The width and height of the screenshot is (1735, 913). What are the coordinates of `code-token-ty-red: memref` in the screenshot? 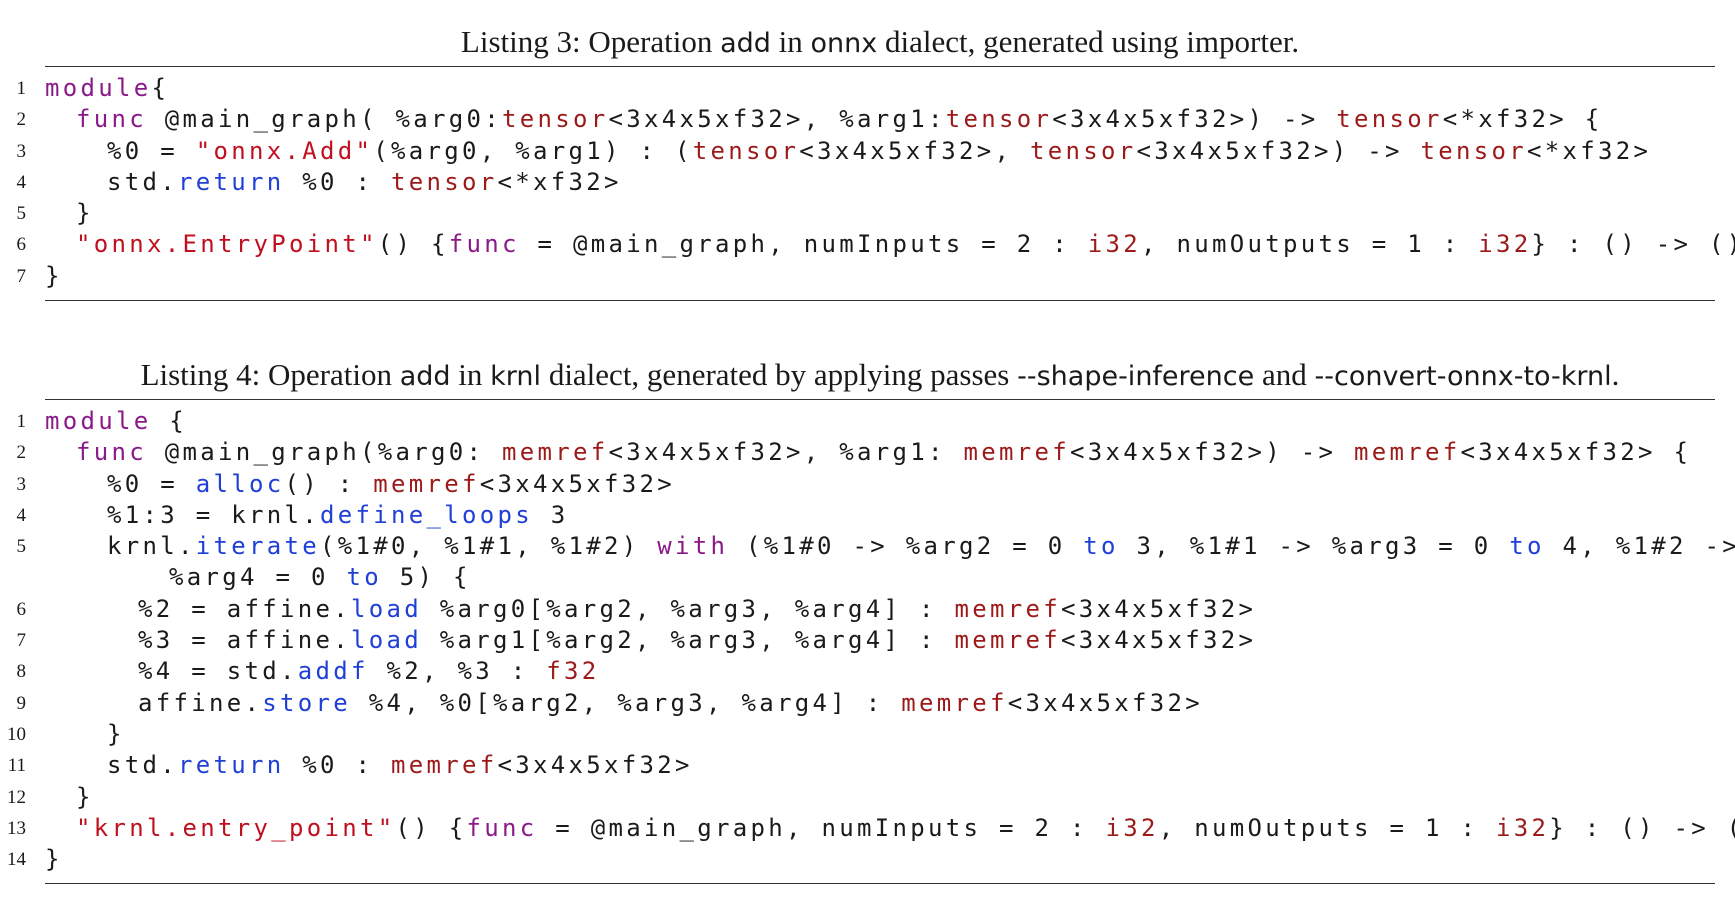 It's located at (954, 702).